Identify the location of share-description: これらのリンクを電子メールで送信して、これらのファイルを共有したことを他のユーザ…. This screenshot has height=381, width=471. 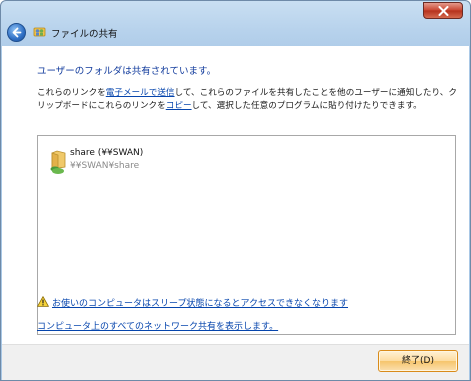
(247, 100).